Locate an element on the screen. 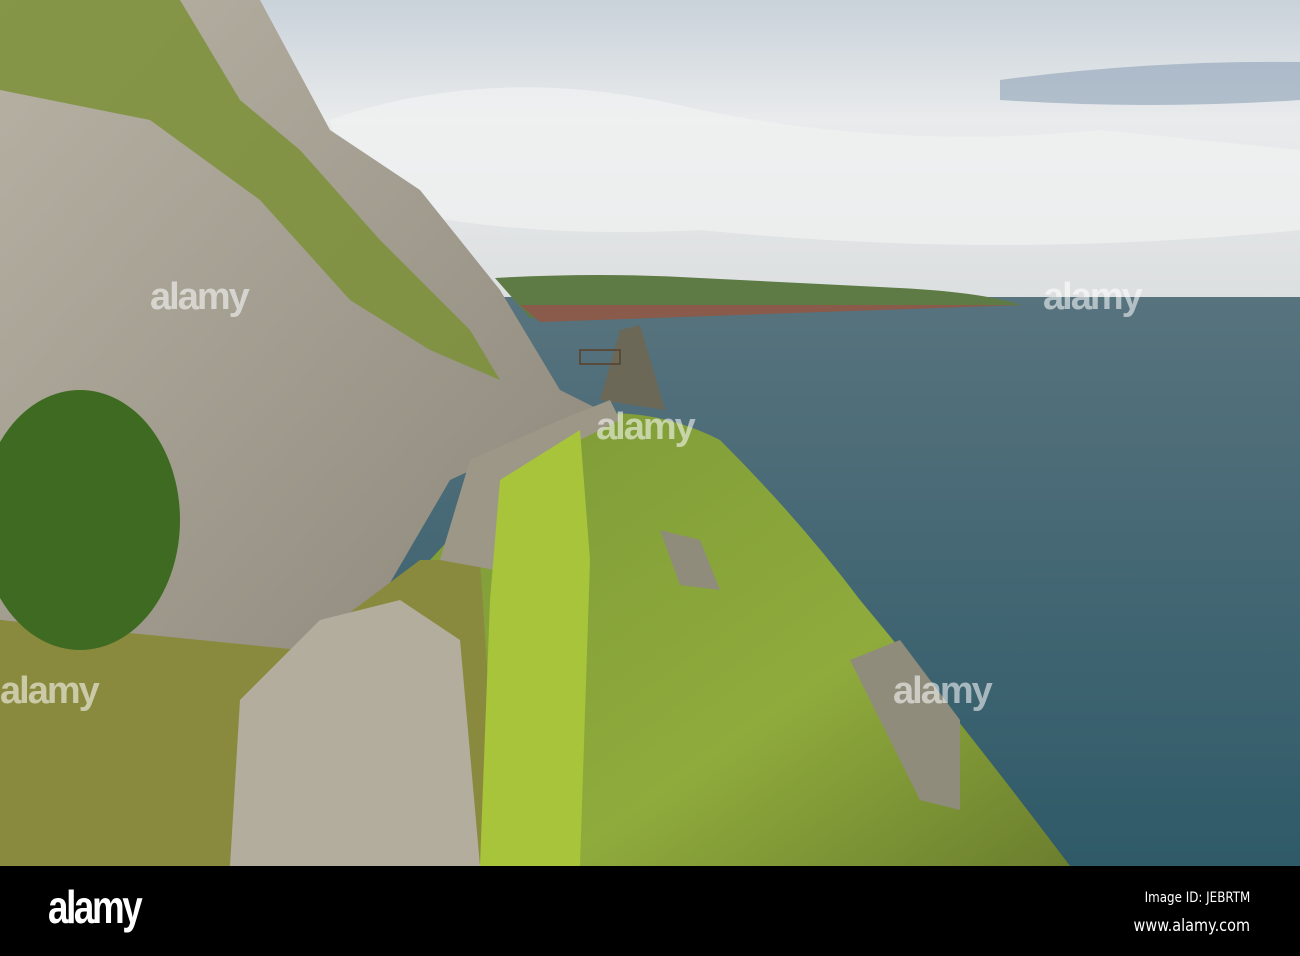 This screenshot has height=956, width=1300. image-id: Image ID: JEBRTM is located at coordinates (1197, 898).